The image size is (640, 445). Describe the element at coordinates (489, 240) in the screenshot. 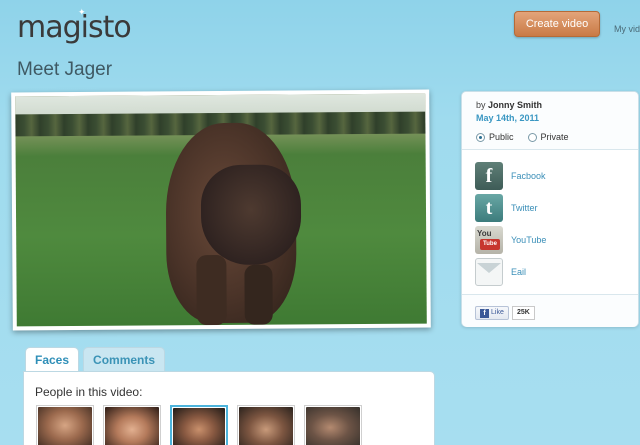

I see `youtube-icon: You Tube` at that location.